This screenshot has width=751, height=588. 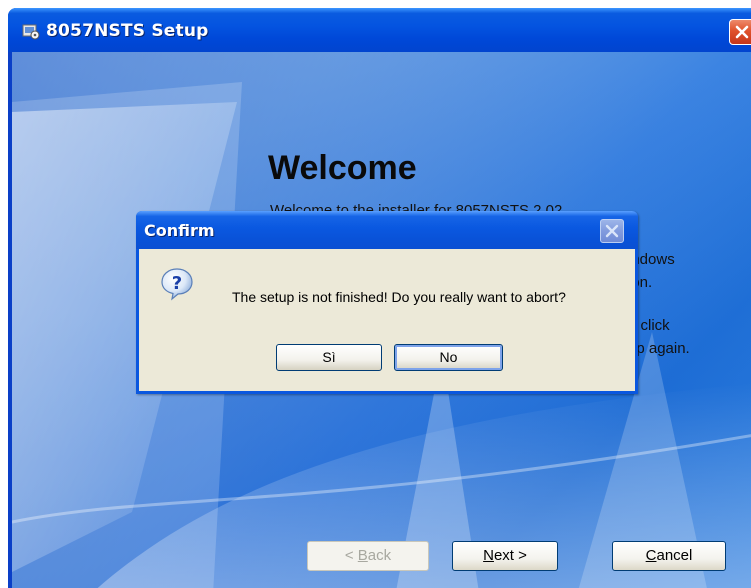 I want to click on back-button-accel: B, so click(x=362, y=555).